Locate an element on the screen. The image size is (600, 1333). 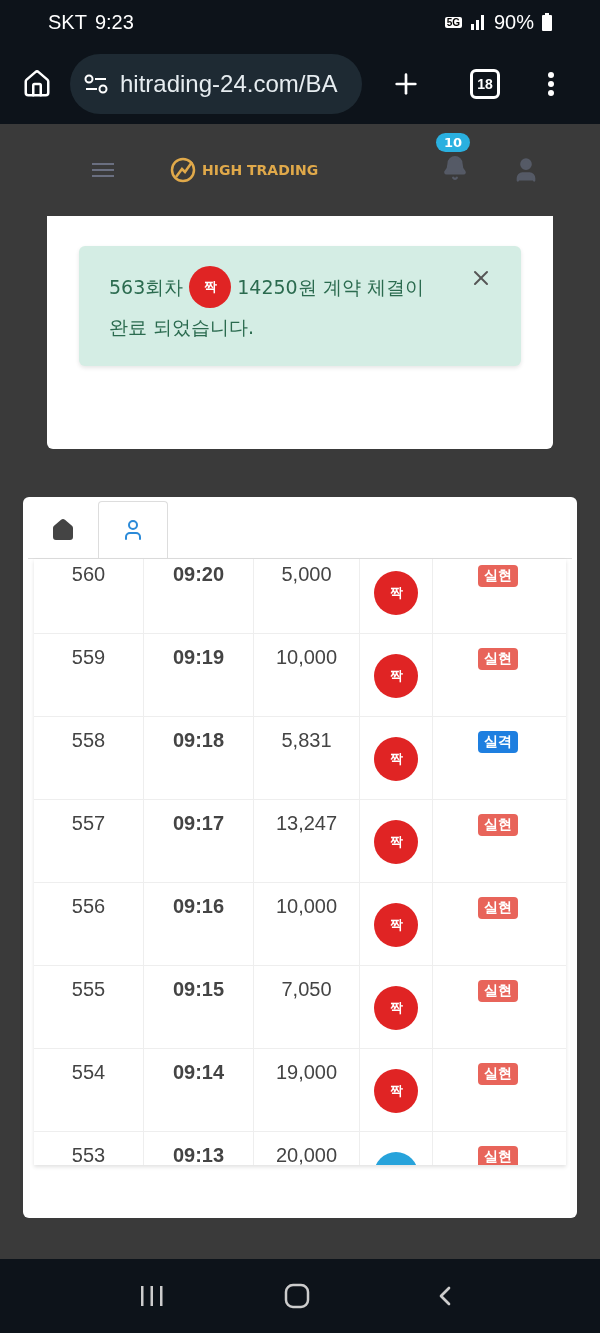
result-badge: 실격 is located at coordinates (498, 742).